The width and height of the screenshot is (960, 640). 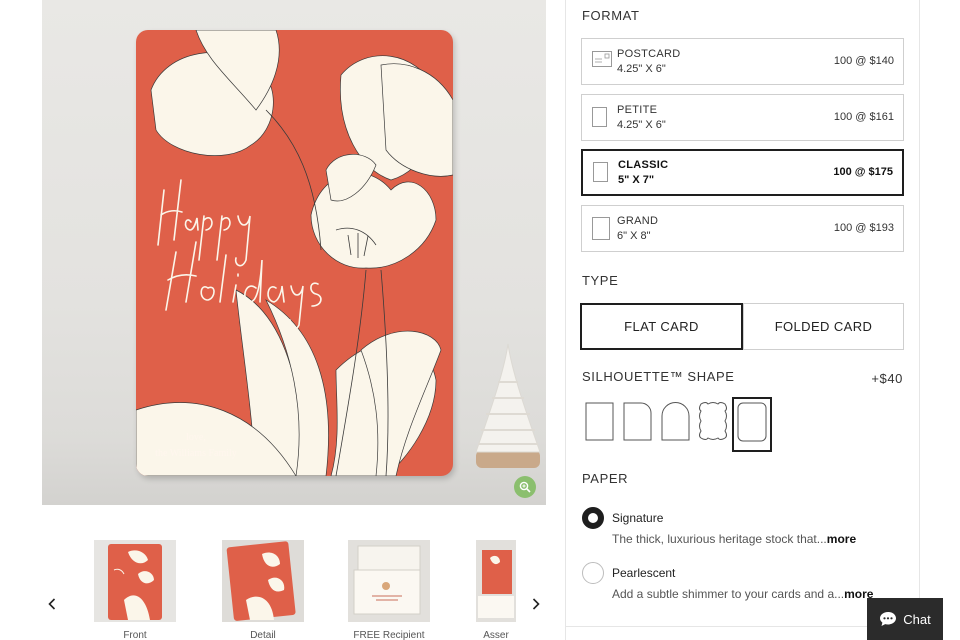 I want to click on thumbnail-assembled-caption: Asser, so click(x=496, y=635).